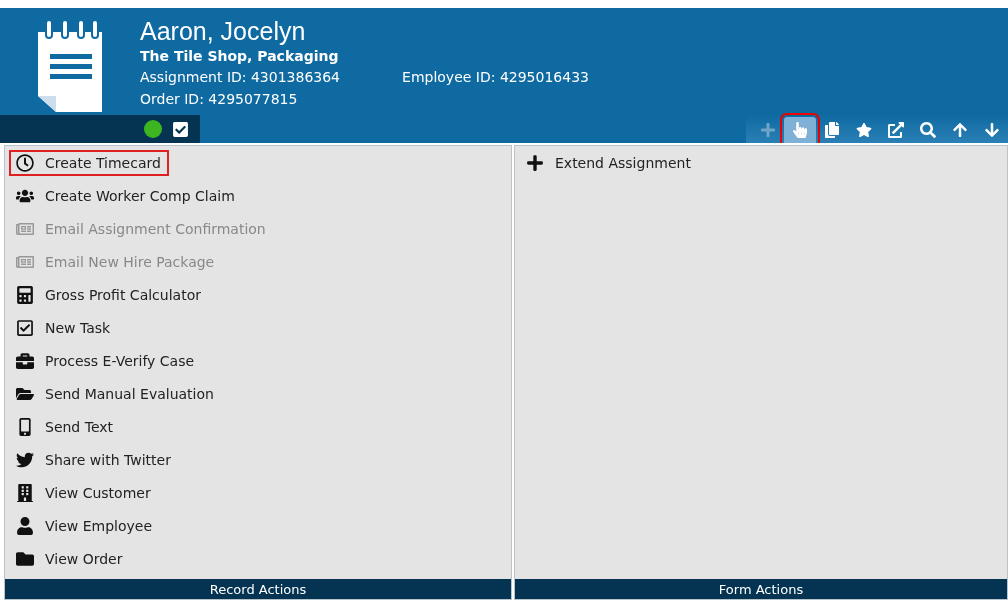 The image size is (1008, 600). What do you see at coordinates (219, 99) in the screenshot?
I see `order-id: Order ID: 4295077815` at bounding box center [219, 99].